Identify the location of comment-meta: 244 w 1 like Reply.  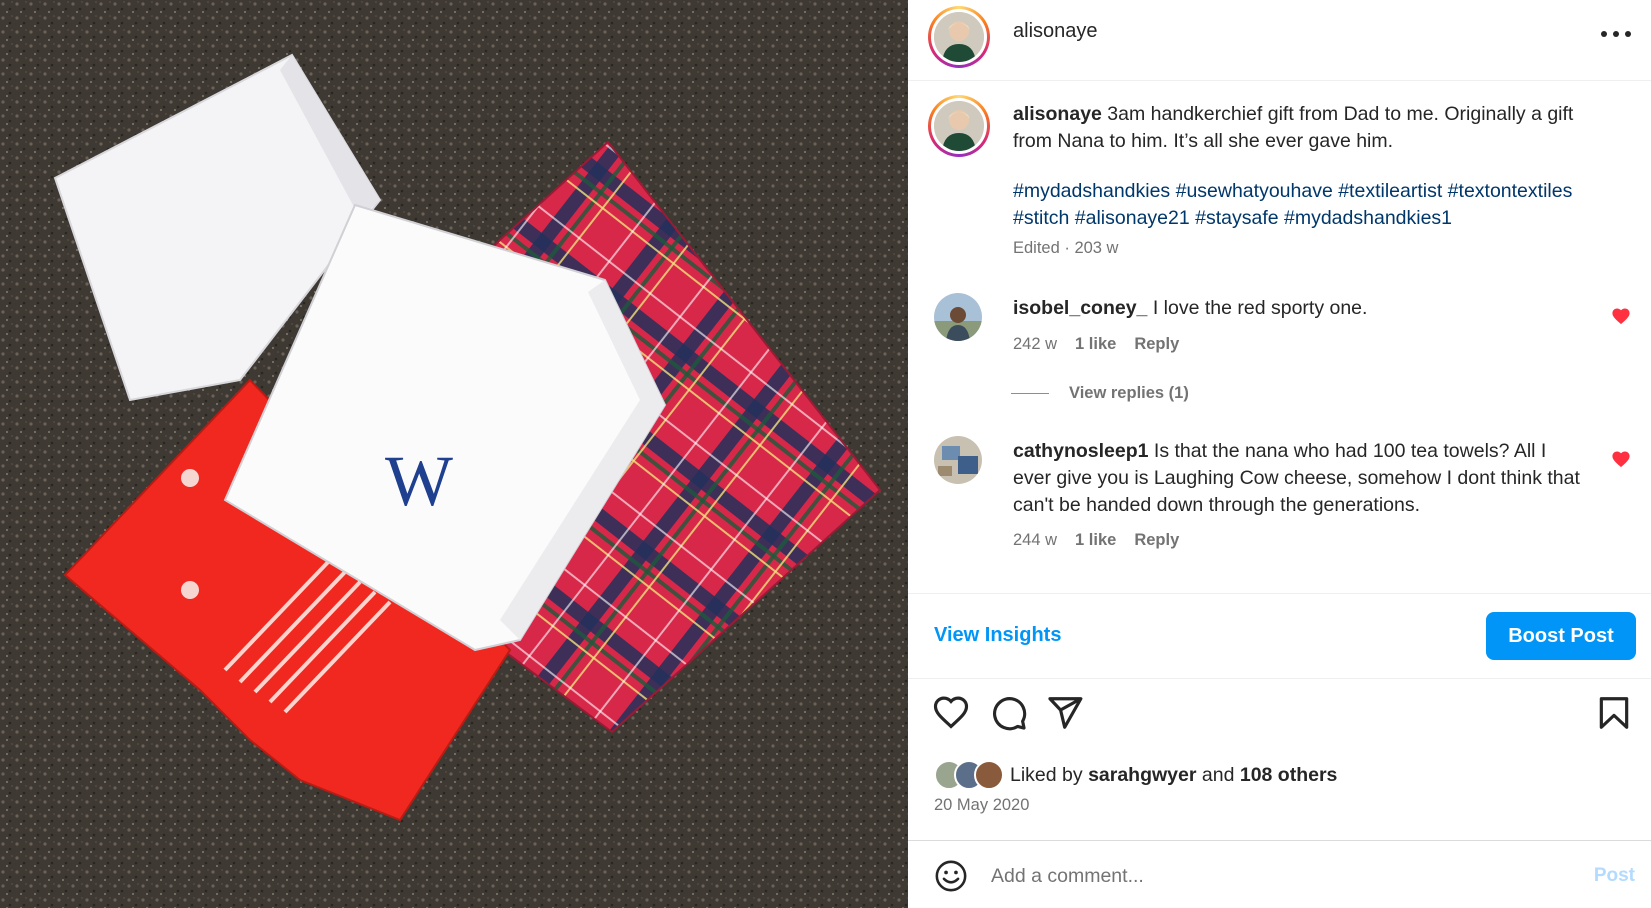
(1096, 540).